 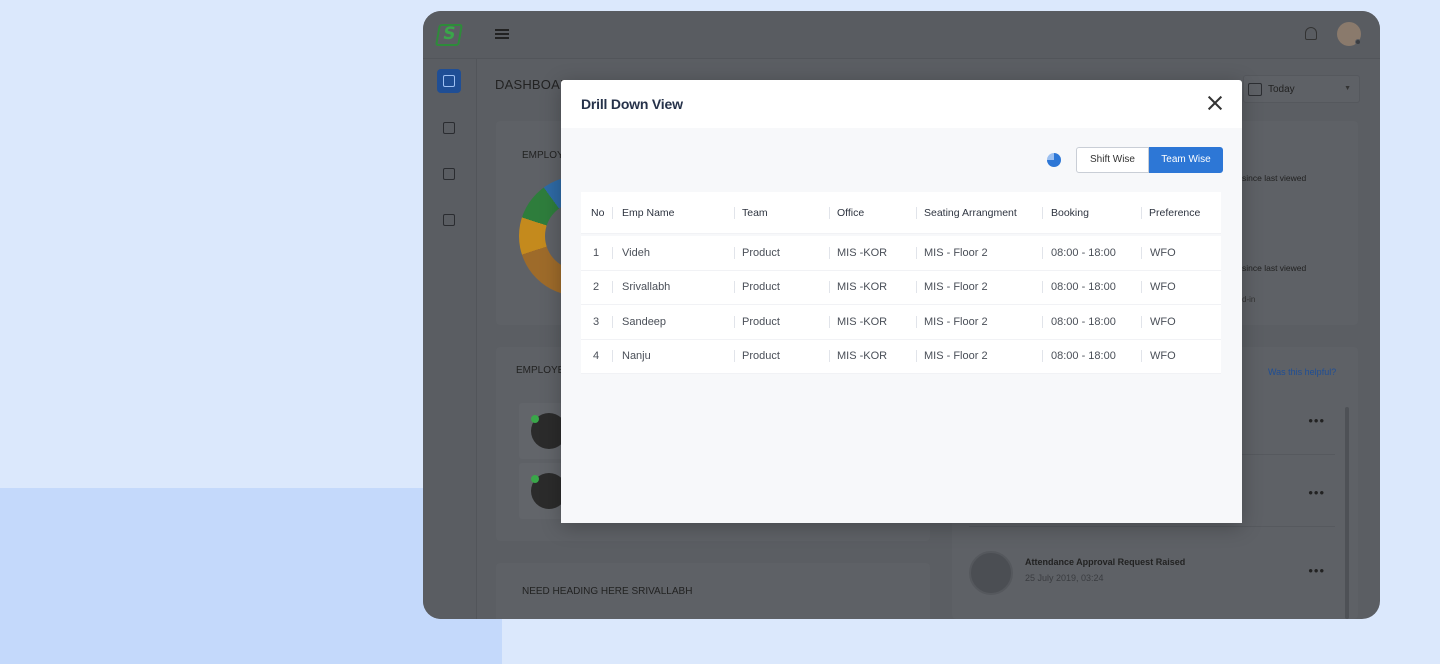 I want to click on summary-hint-1: since last viewed, so click(x=1274, y=178).